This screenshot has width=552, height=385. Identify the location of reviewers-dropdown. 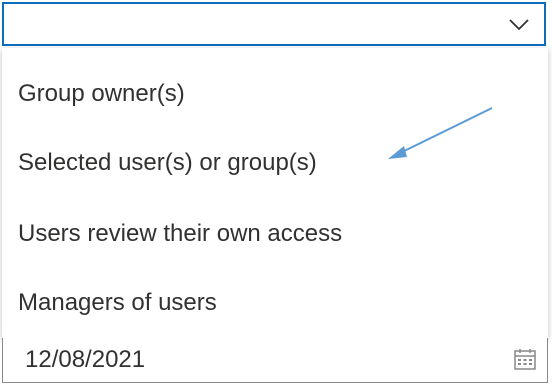
(274, 24).